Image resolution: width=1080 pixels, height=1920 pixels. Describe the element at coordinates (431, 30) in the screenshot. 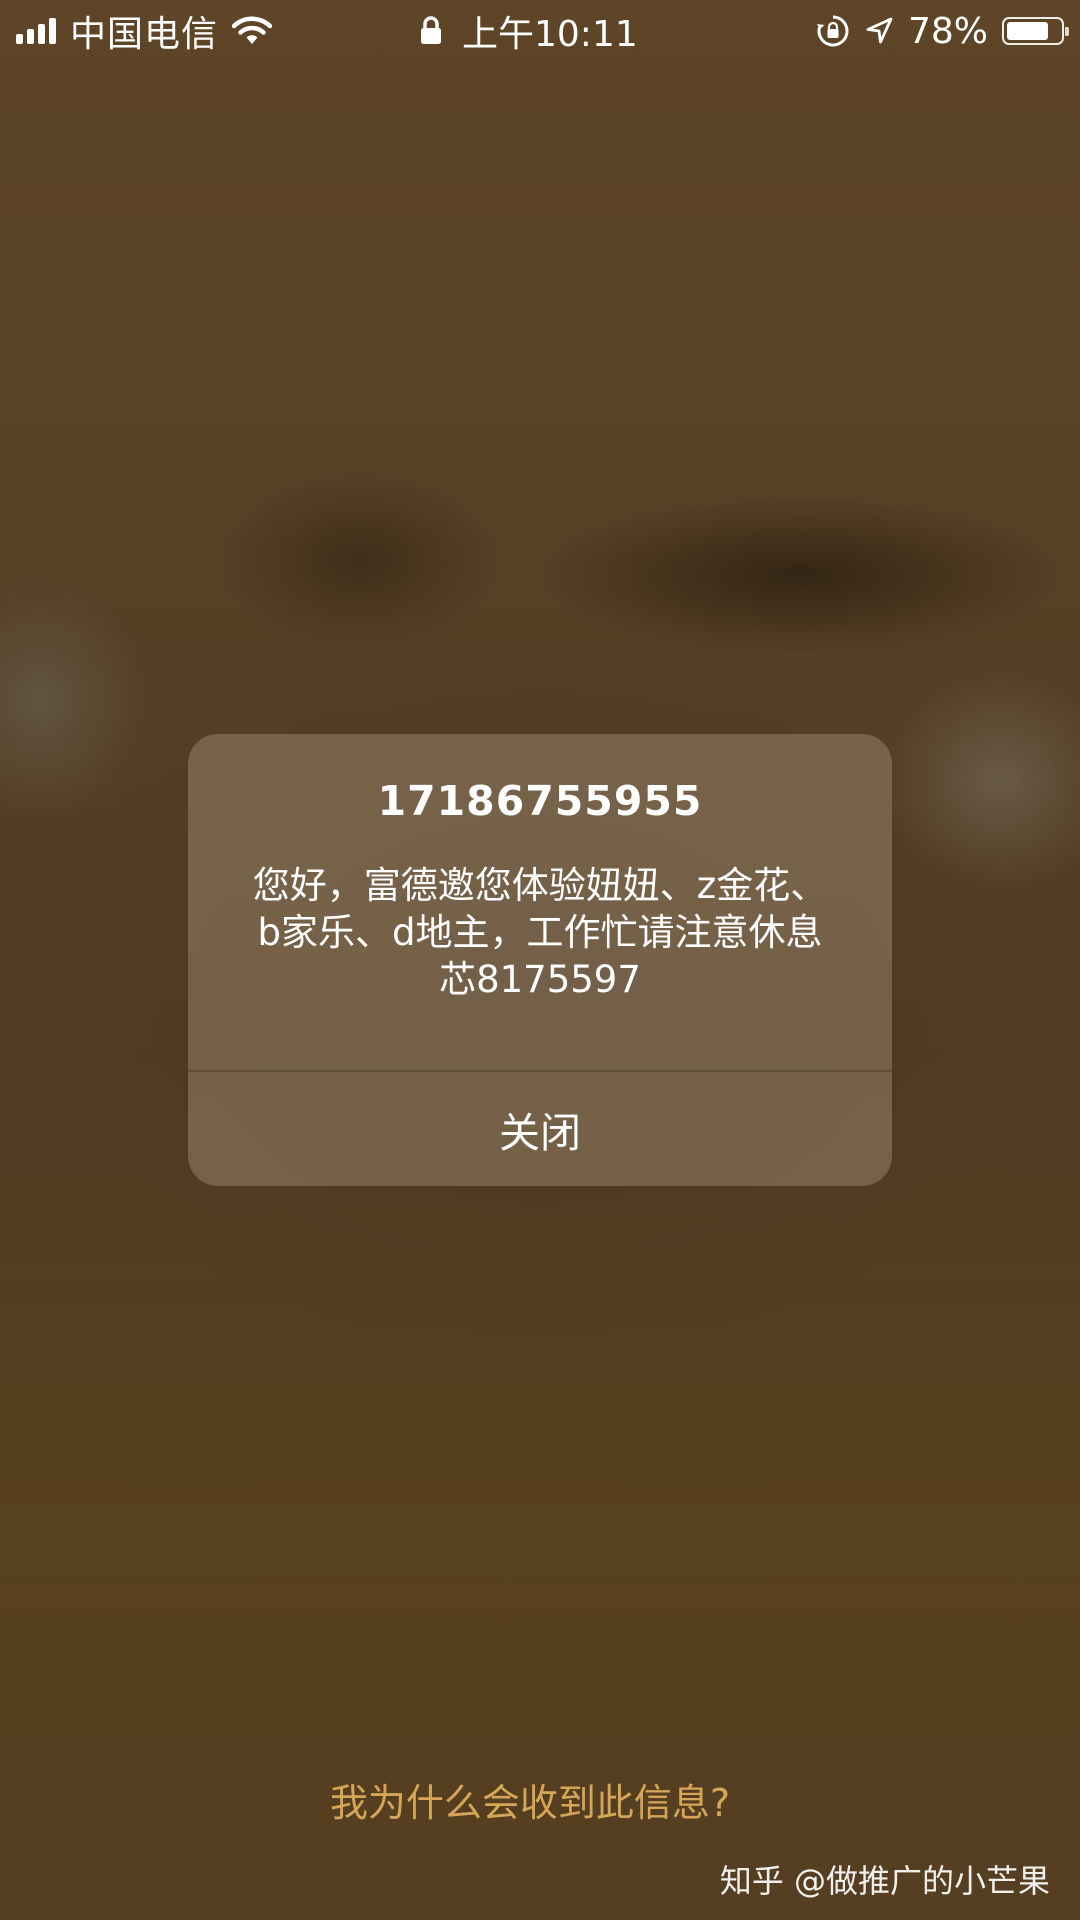

I see `lock-icon` at that location.